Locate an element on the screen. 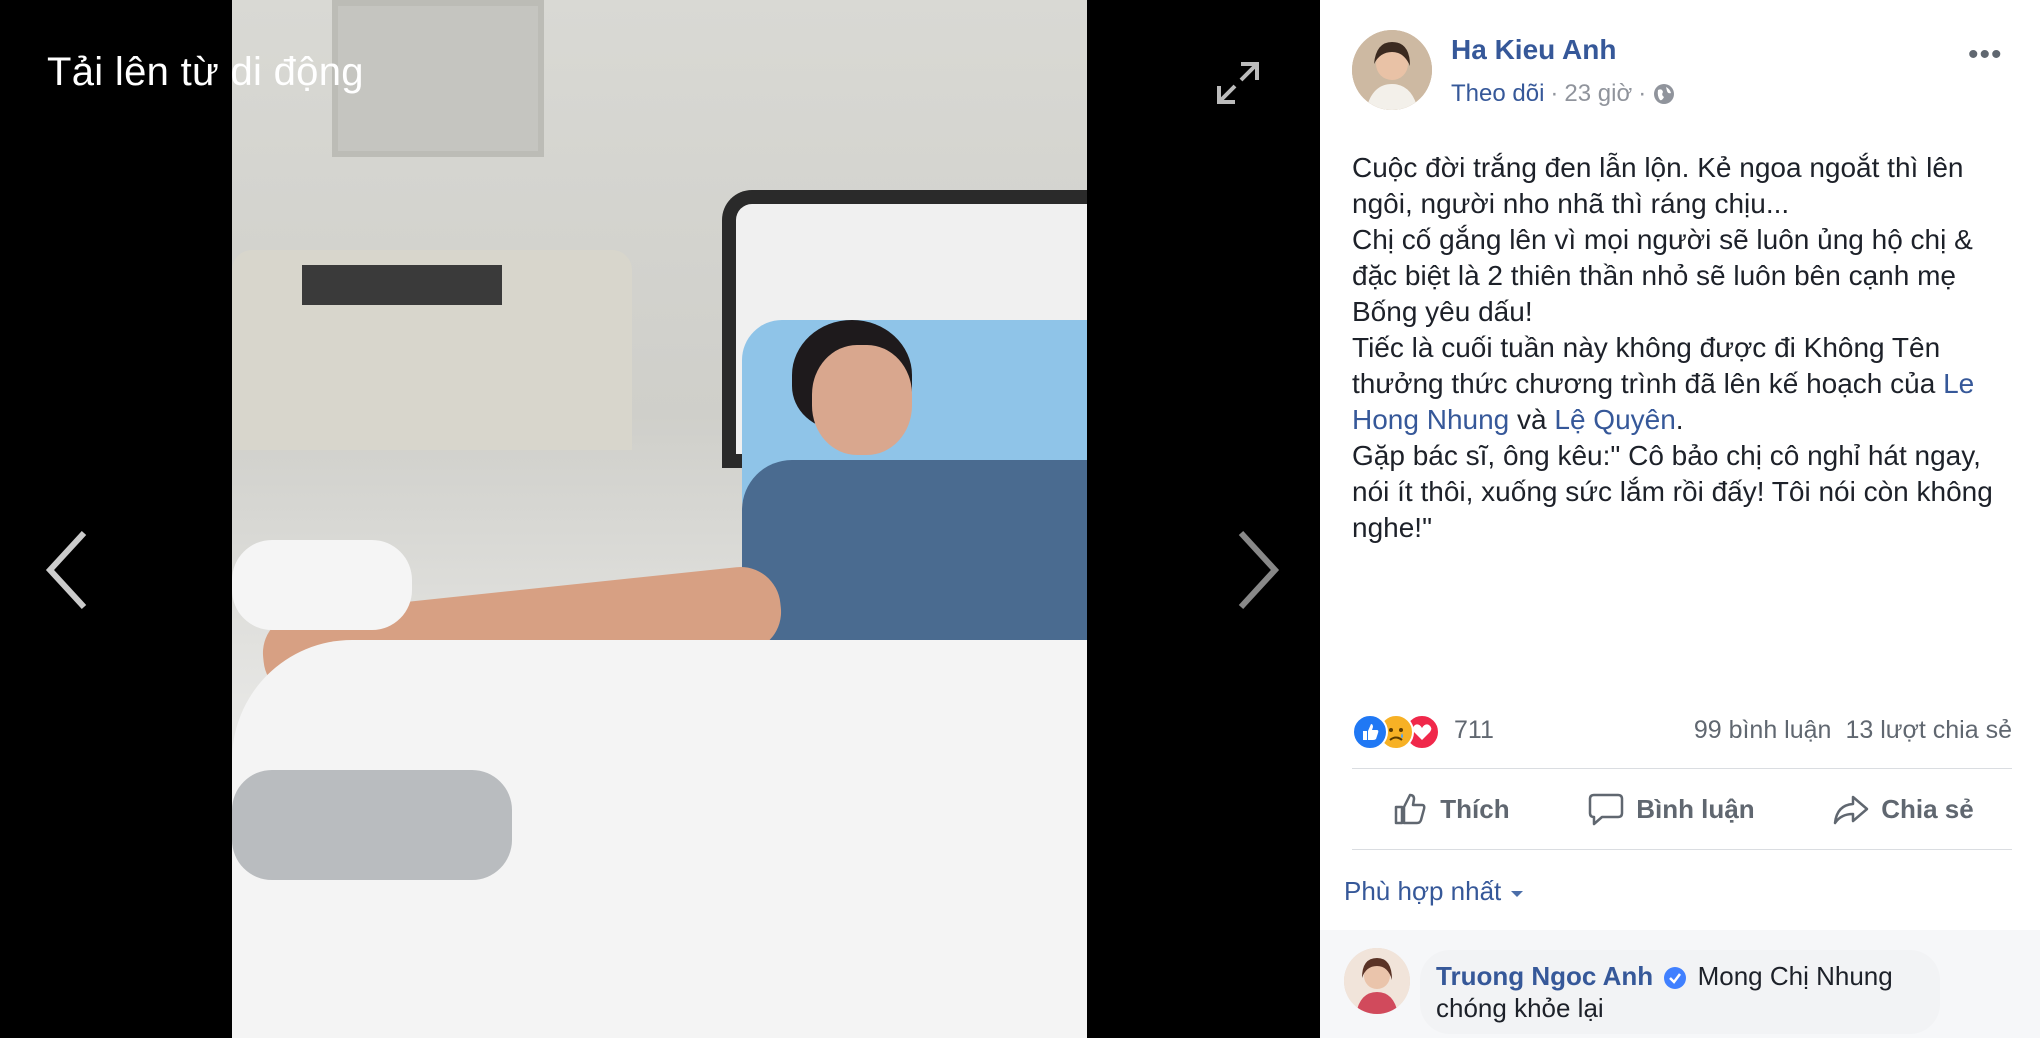  keyboard-shape is located at coordinates (402, 285).